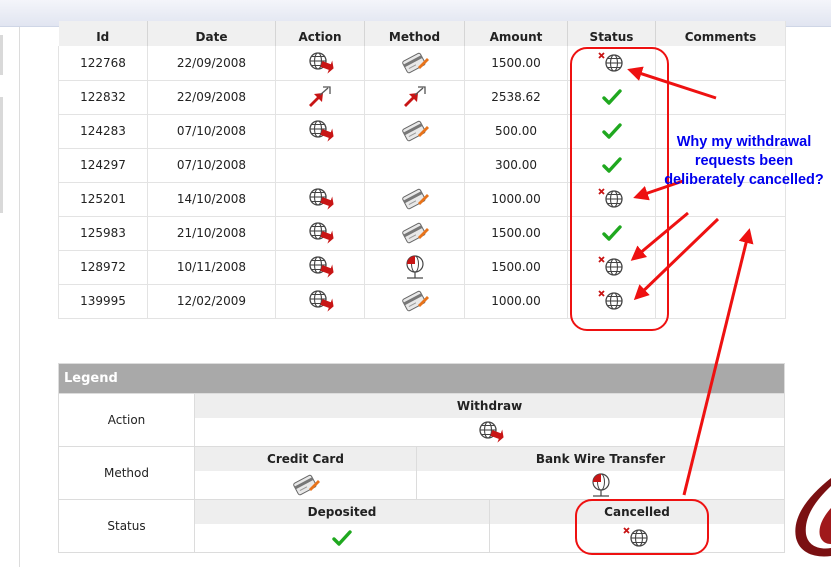 This screenshot has height=567, width=831. I want to click on table-row: 139995 12/02/2009 1000.00, so click(422, 301).